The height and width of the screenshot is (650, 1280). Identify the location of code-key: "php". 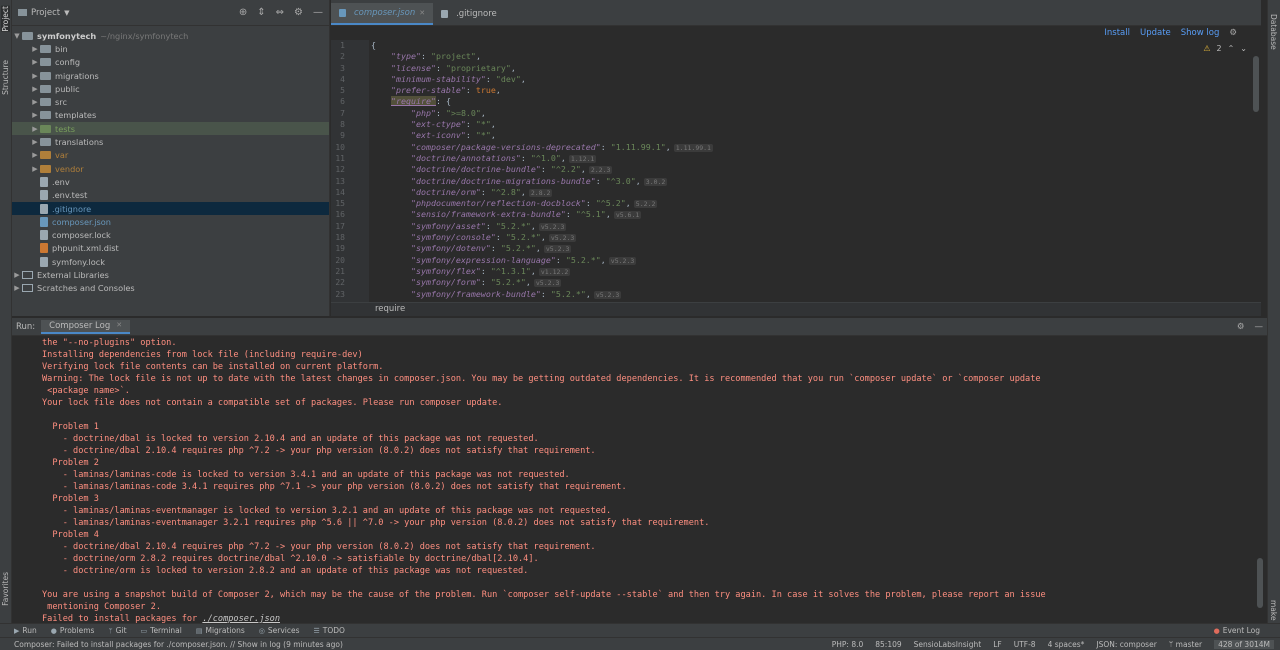
(423, 112).